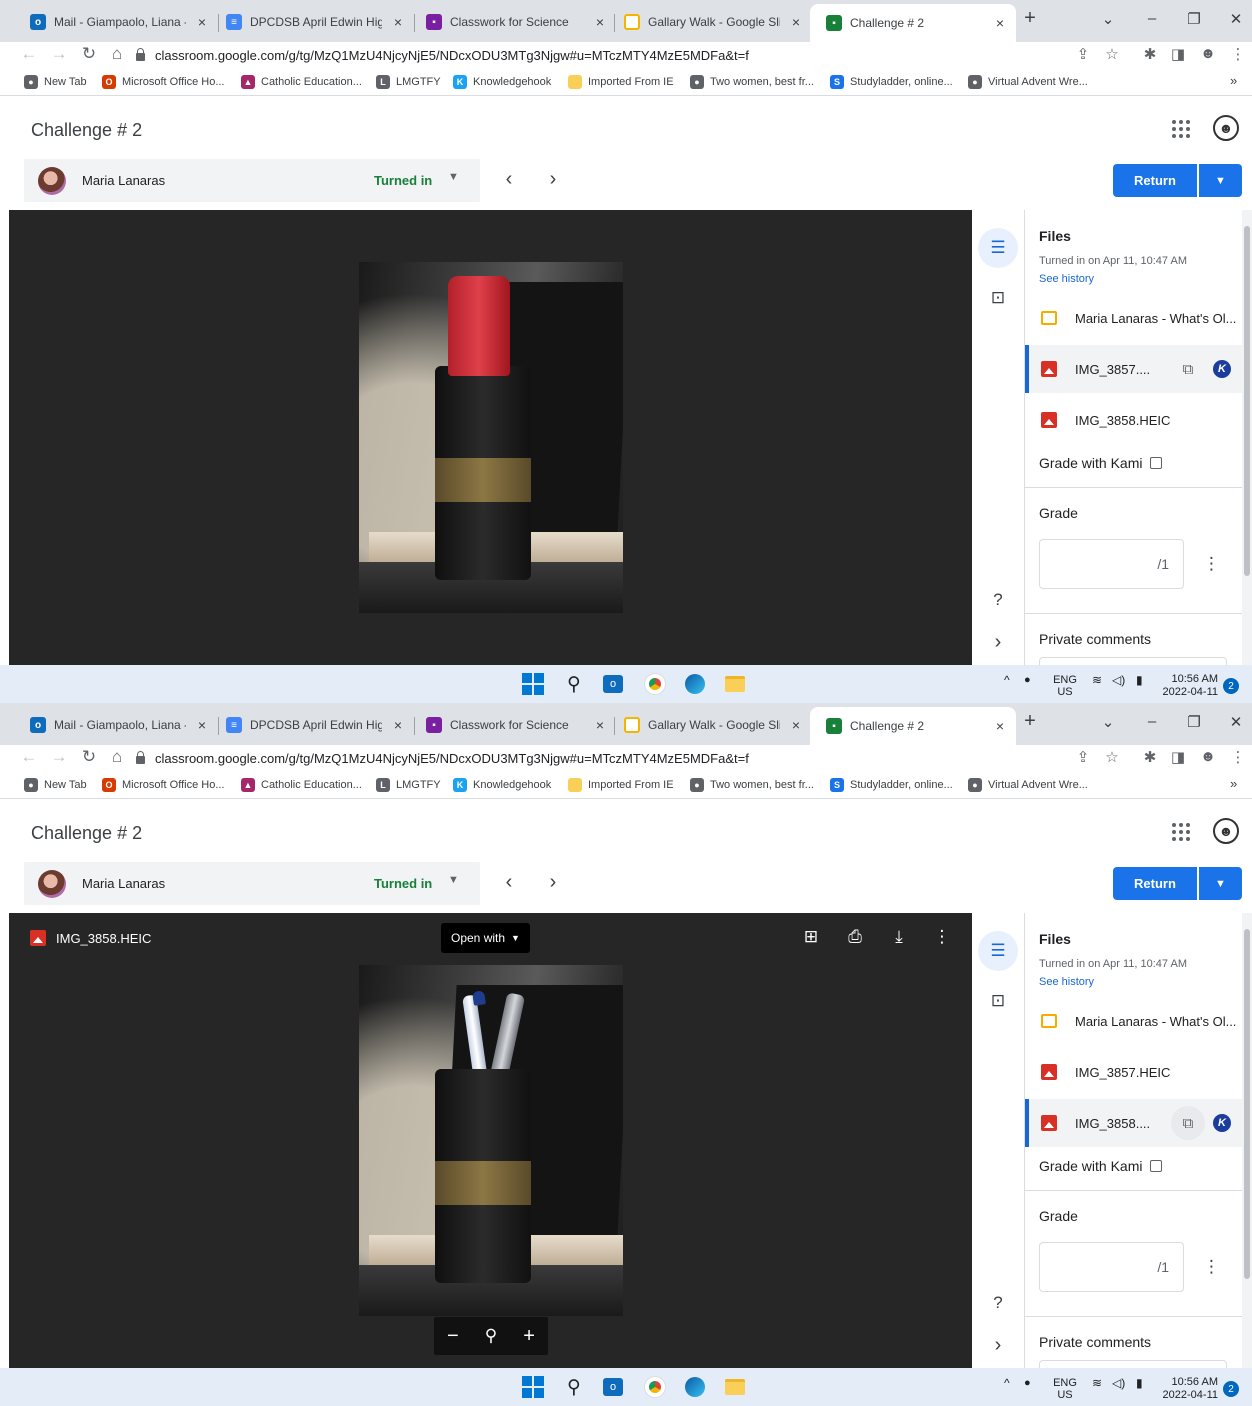 The width and height of the screenshot is (1252, 1406). What do you see at coordinates (1181, 129) in the screenshot?
I see `google-apps-icon` at bounding box center [1181, 129].